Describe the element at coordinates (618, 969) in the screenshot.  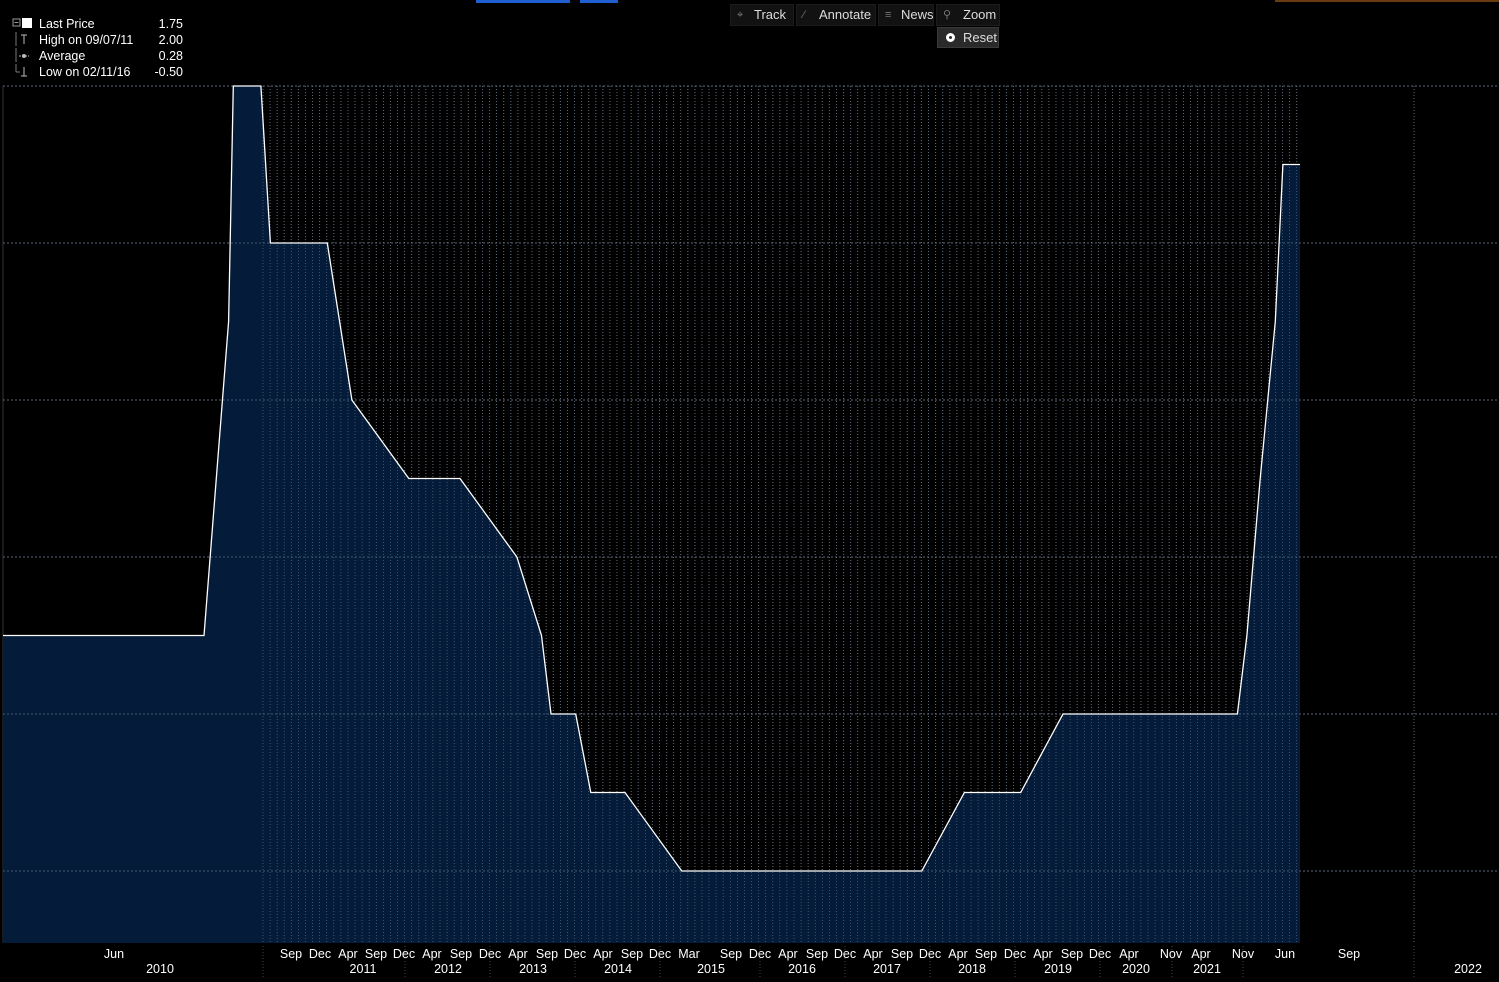
I see `x-year-label: 2014` at that location.